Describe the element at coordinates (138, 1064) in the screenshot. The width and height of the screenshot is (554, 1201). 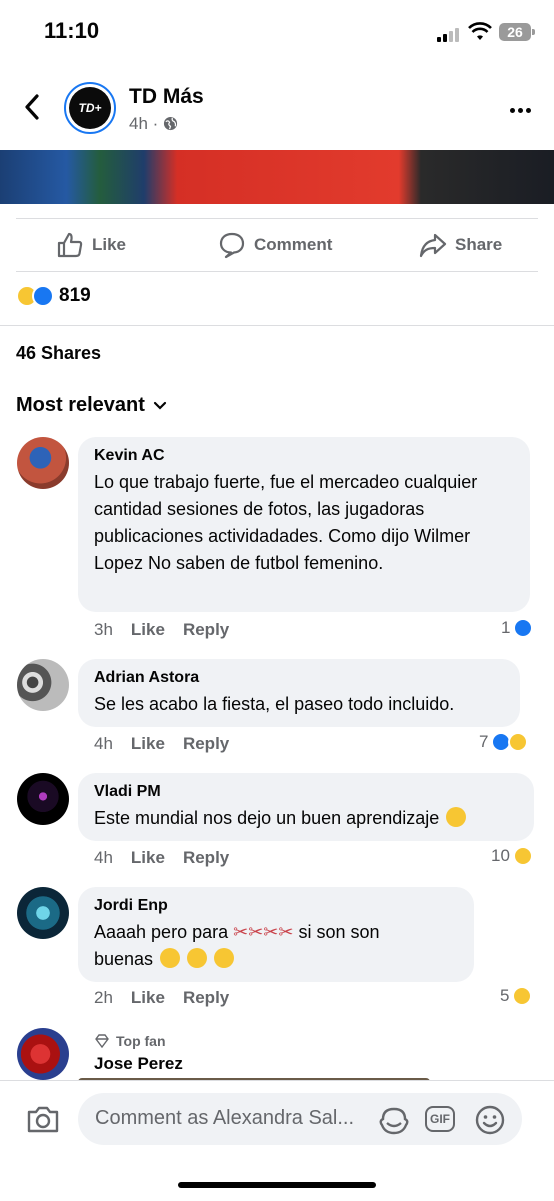
I see `comment-author: Jose Perez` at that location.